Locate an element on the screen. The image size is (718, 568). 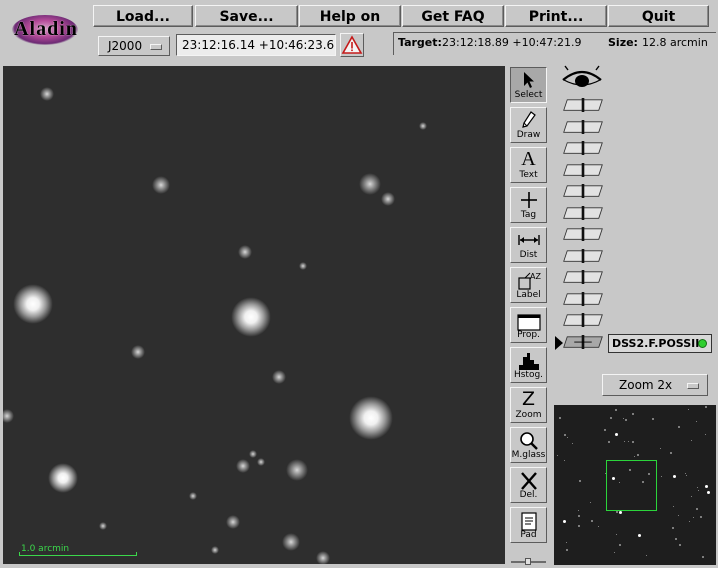
view-frame-rectangle is located at coordinates (631, 485).